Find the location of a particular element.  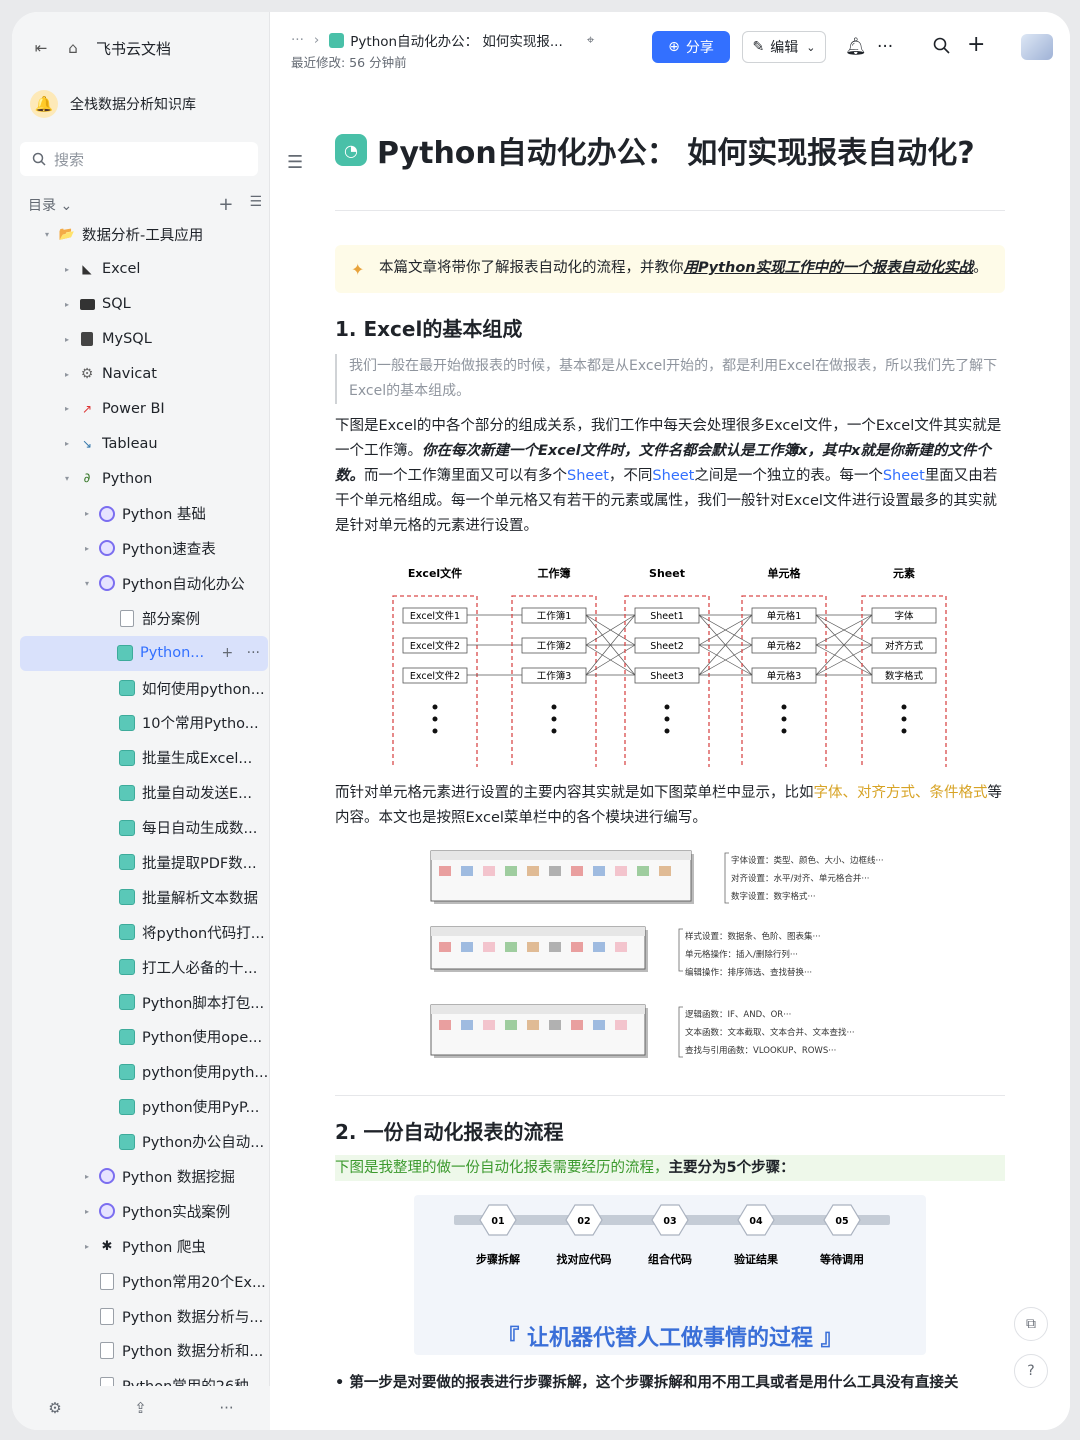

lightbulb-icon: ✦ is located at coordinates (358, 269).